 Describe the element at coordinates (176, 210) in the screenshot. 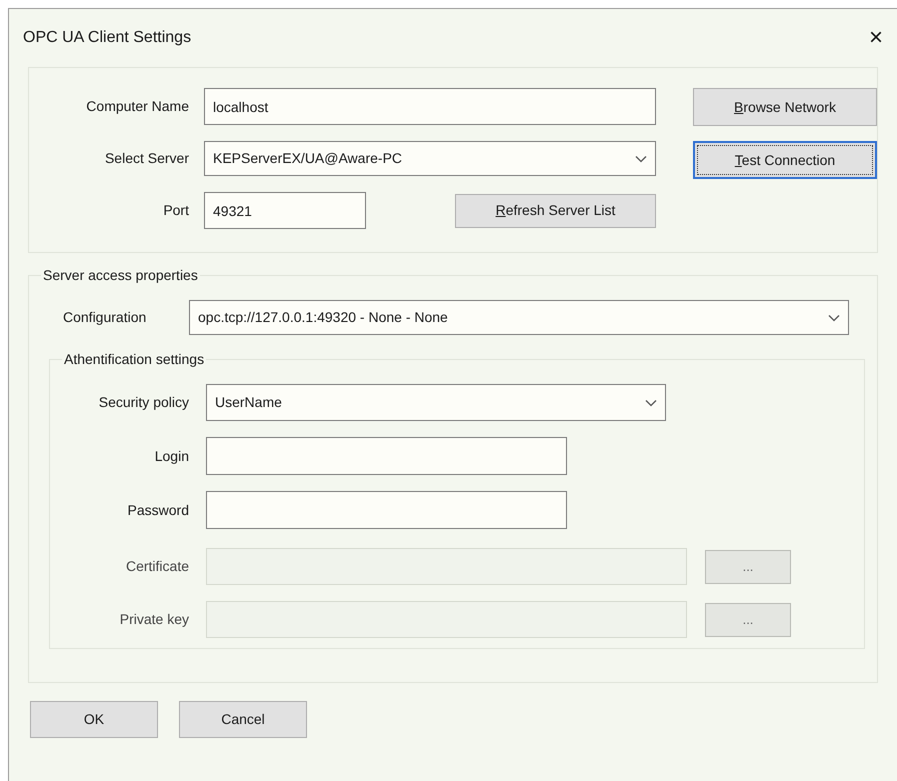

I see `field-label: Port` at that location.